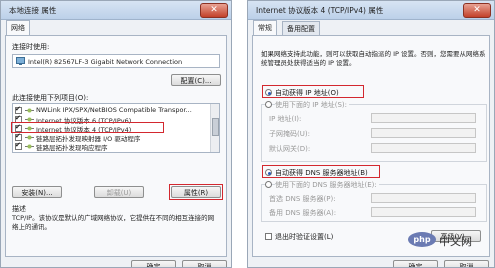  I want to click on manual-dns-radio, so click(268, 184).